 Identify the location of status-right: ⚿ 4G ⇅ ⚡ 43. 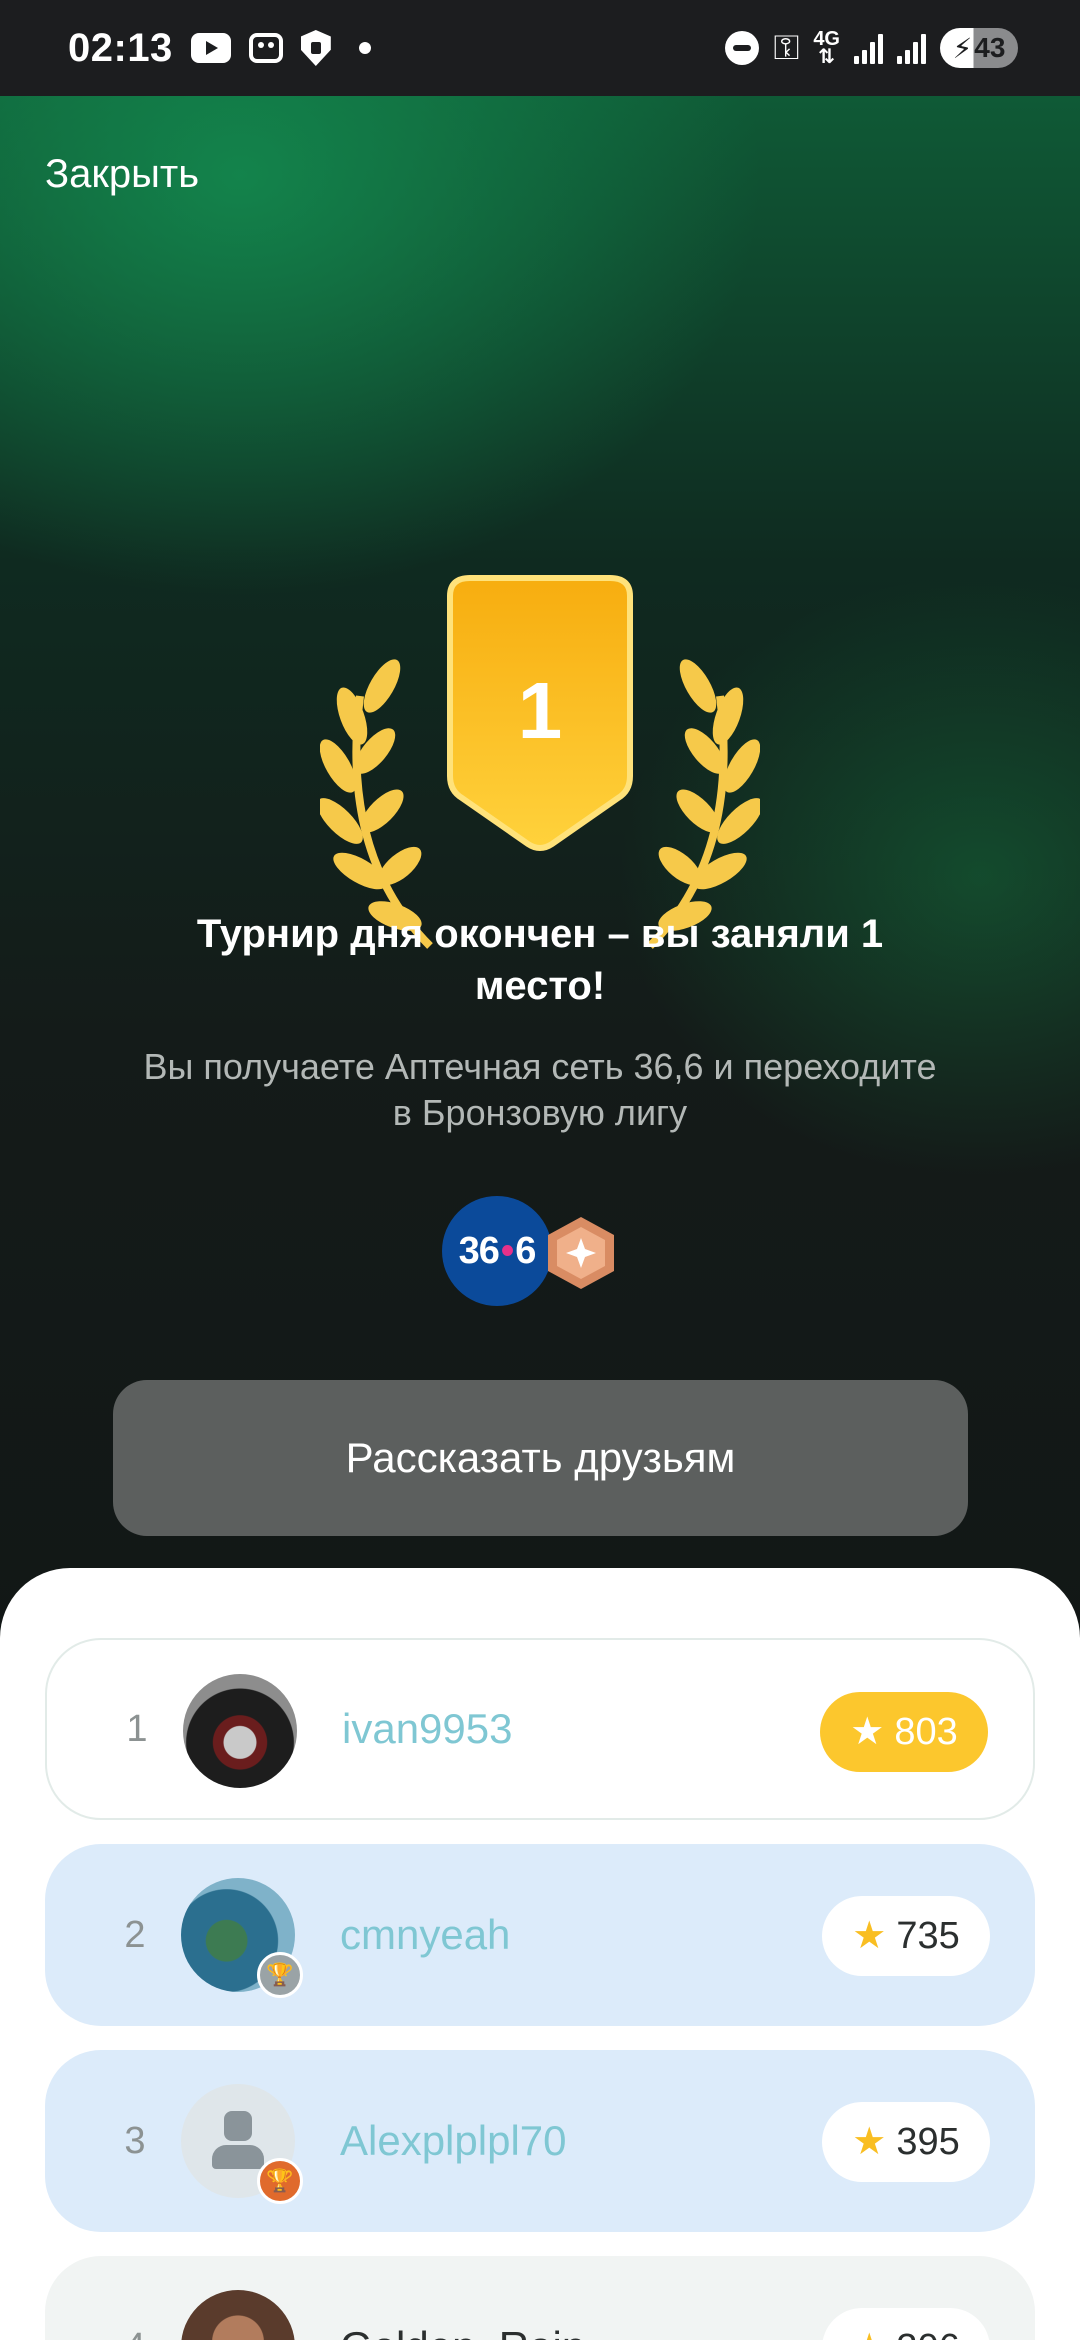
(871, 48).